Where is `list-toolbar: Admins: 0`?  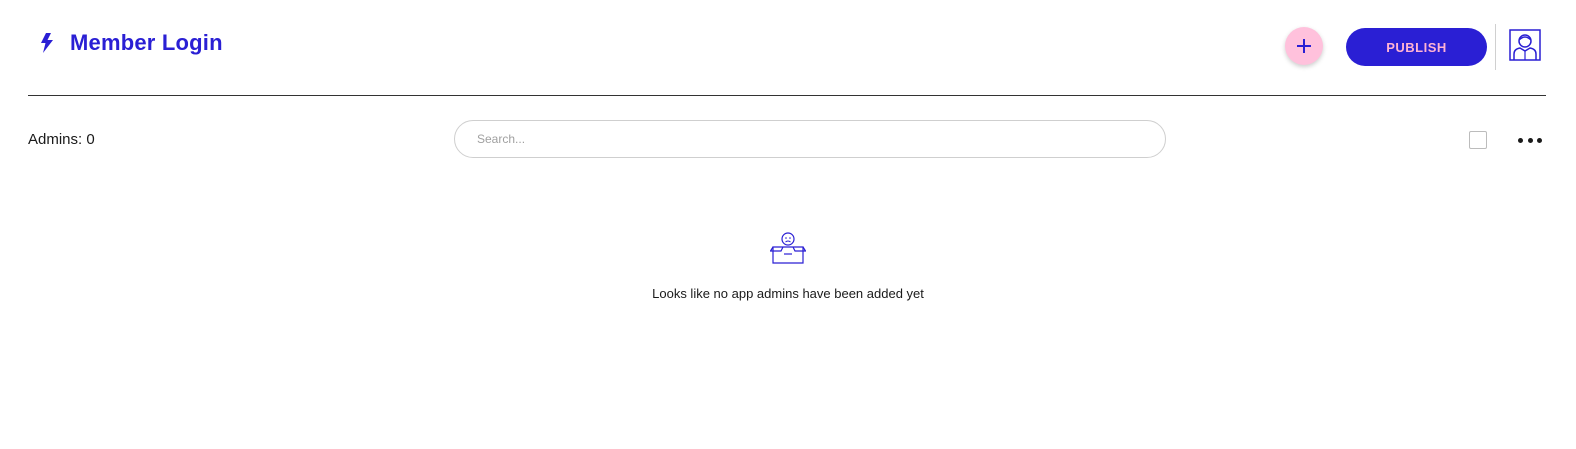
list-toolbar: Admins: 0 is located at coordinates (787, 140).